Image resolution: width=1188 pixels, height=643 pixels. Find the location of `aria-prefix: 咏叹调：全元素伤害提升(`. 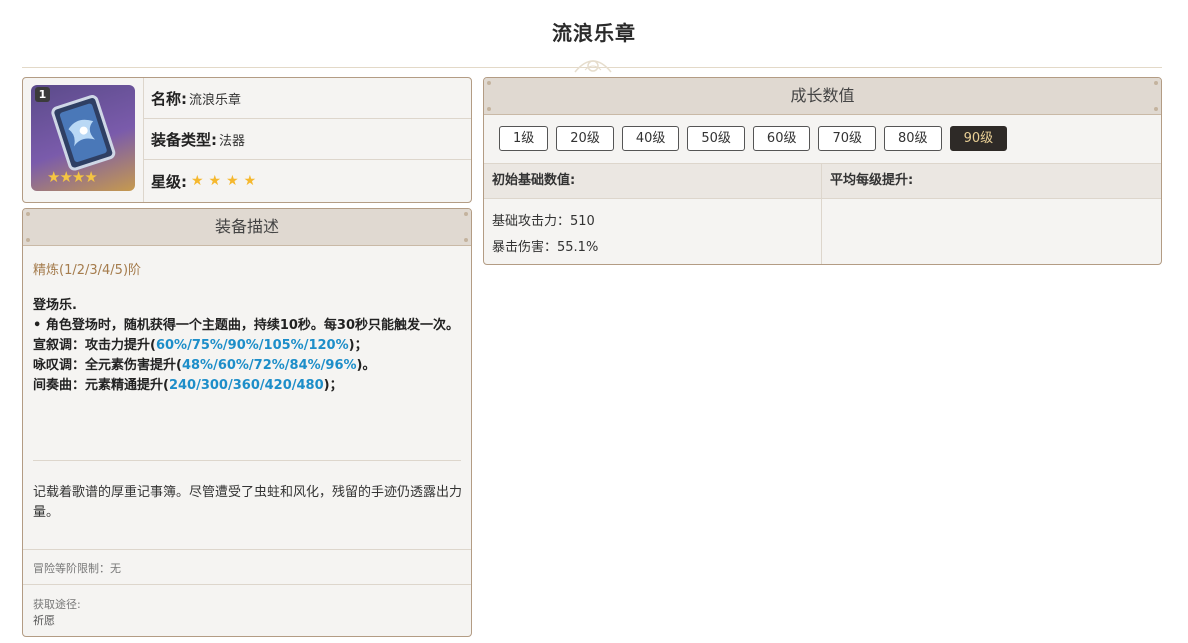

aria-prefix: 咏叹调：全元素伤害提升( is located at coordinates (107, 365).